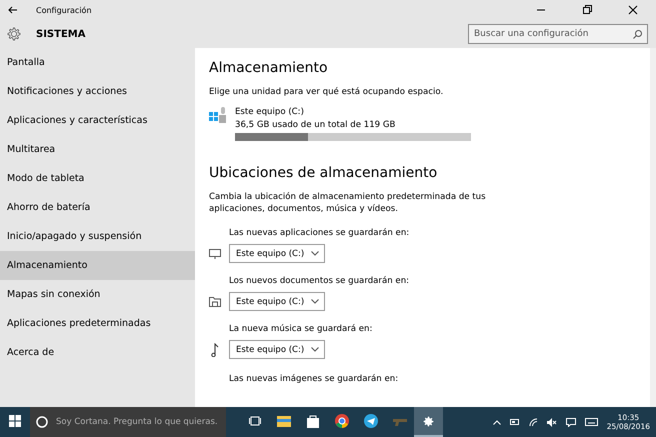  What do you see at coordinates (326, 92) in the screenshot?
I see `description: Elige una unidad para ver qué está ocupando espacio.` at bounding box center [326, 92].